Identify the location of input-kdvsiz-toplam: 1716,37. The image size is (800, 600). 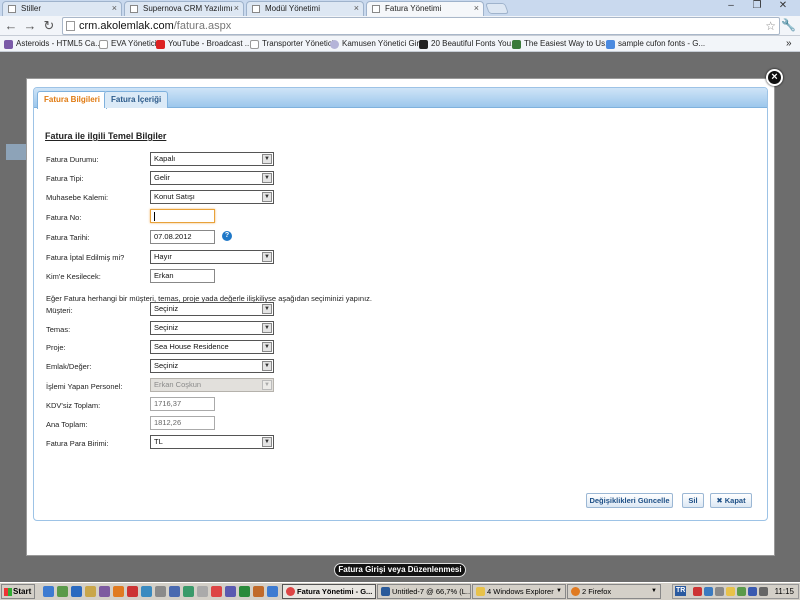
(182, 404).